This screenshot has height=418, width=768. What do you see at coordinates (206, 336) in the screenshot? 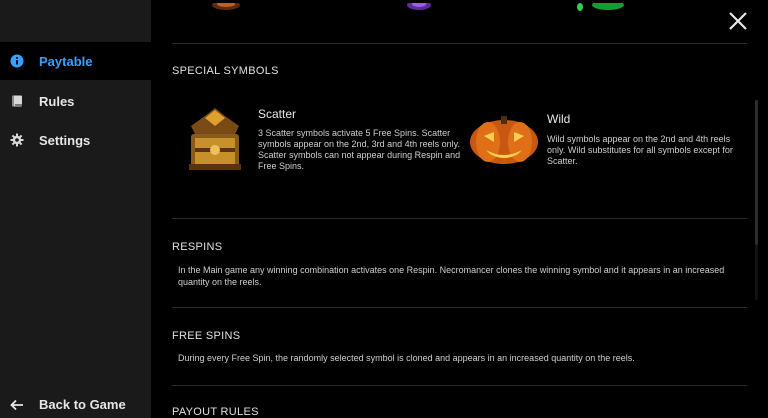
I see `section-title-free-spins: FREE SPINS` at bounding box center [206, 336].